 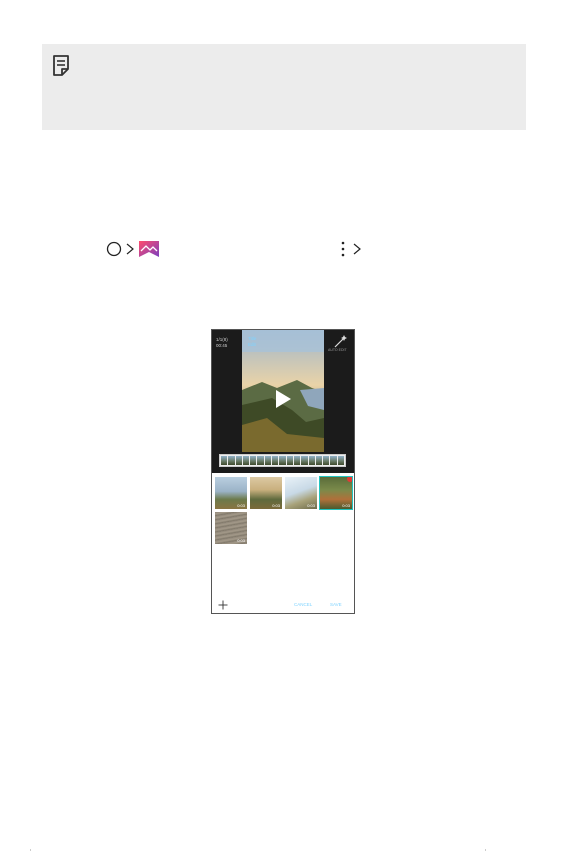 I want to click on movie-title: Title Edit, so click(x=252, y=342).